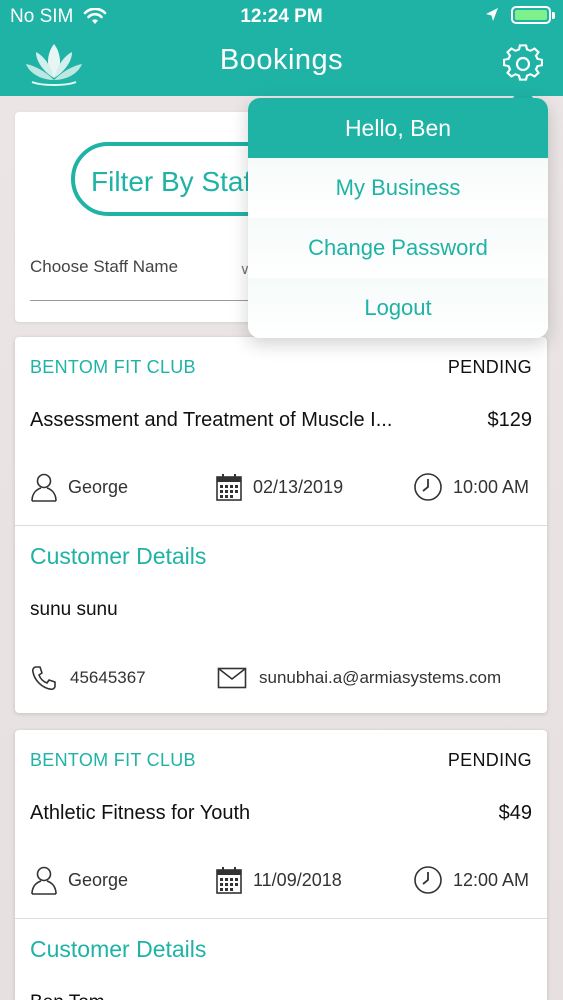  Describe the element at coordinates (492, 14) in the screenshot. I see `location-arrow-icon` at that location.